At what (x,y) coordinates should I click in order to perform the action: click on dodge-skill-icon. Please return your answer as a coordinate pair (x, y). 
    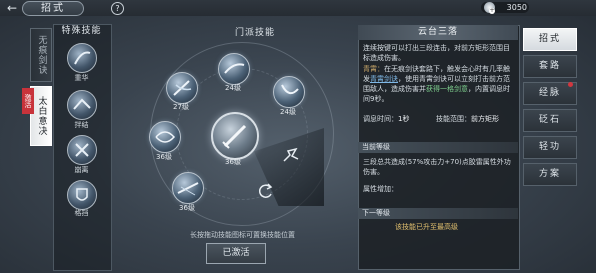
    Looking at the image, I should click on (291, 156).